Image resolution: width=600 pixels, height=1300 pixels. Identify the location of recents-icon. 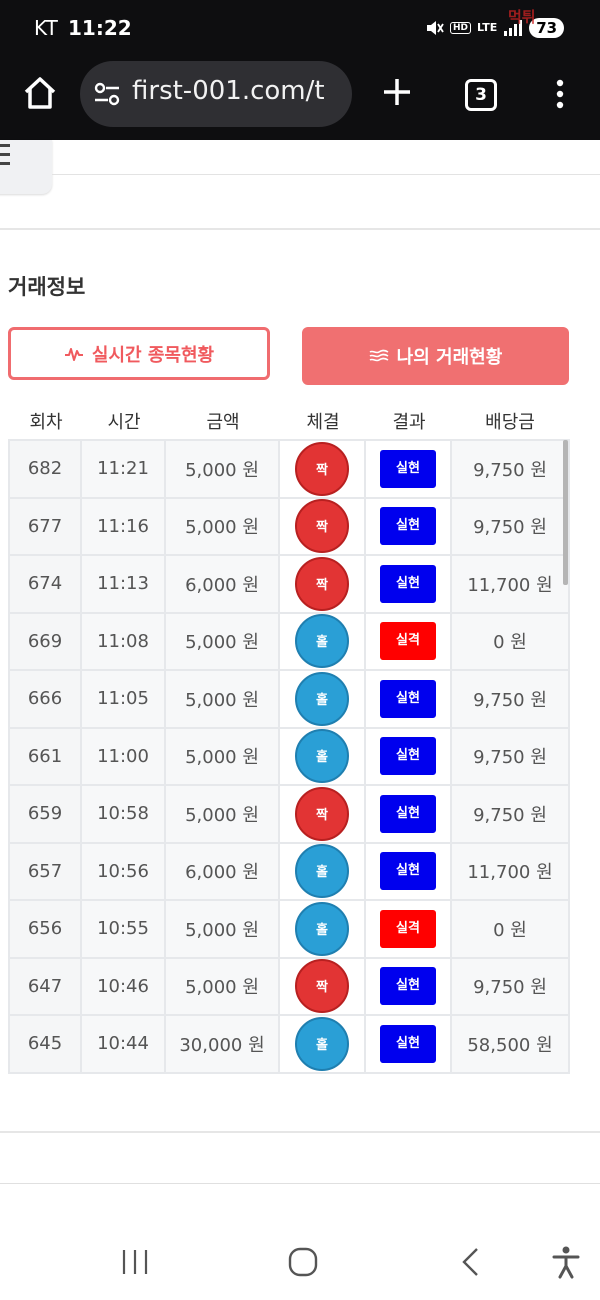
(135, 1262).